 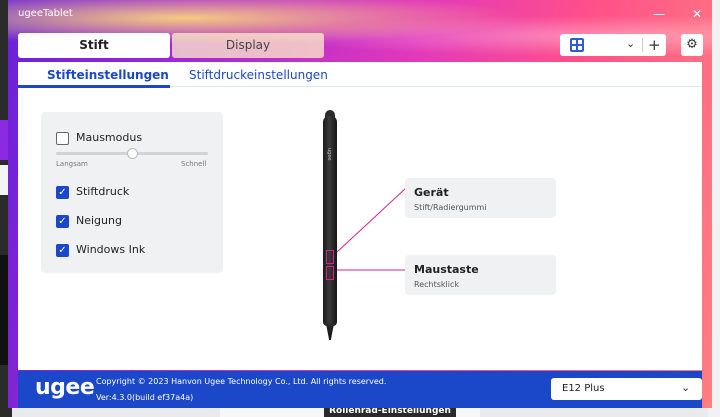 What do you see at coordinates (330, 257) in the screenshot?
I see `pen-upper-button` at bounding box center [330, 257].